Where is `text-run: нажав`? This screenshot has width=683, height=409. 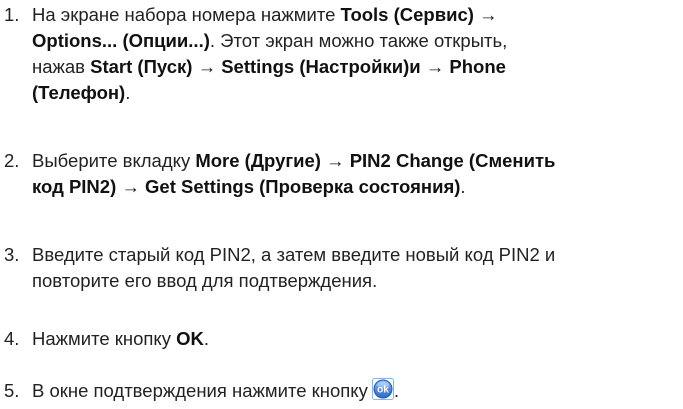 text-run: нажав is located at coordinates (61, 66).